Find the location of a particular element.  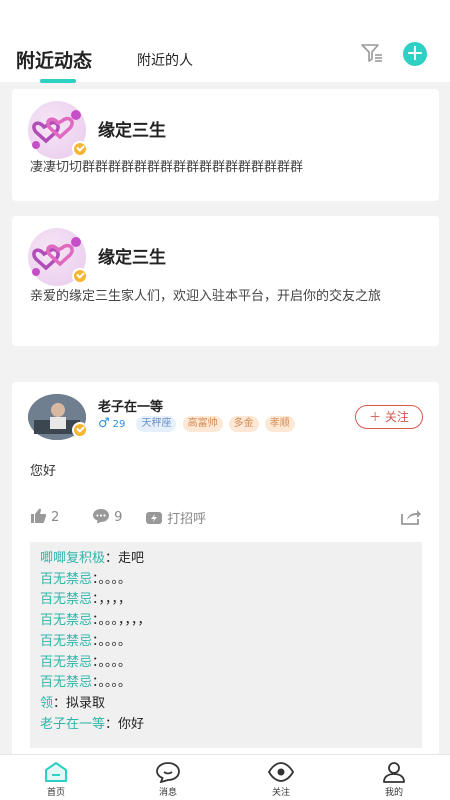

user-name: 老子在一等 is located at coordinates (130, 405).